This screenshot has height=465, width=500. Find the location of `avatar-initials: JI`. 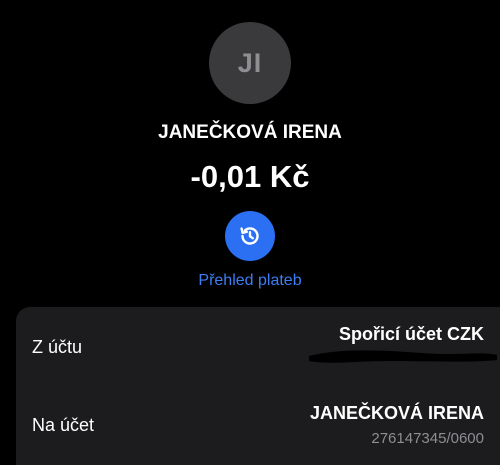

avatar-initials: JI is located at coordinates (250, 62).